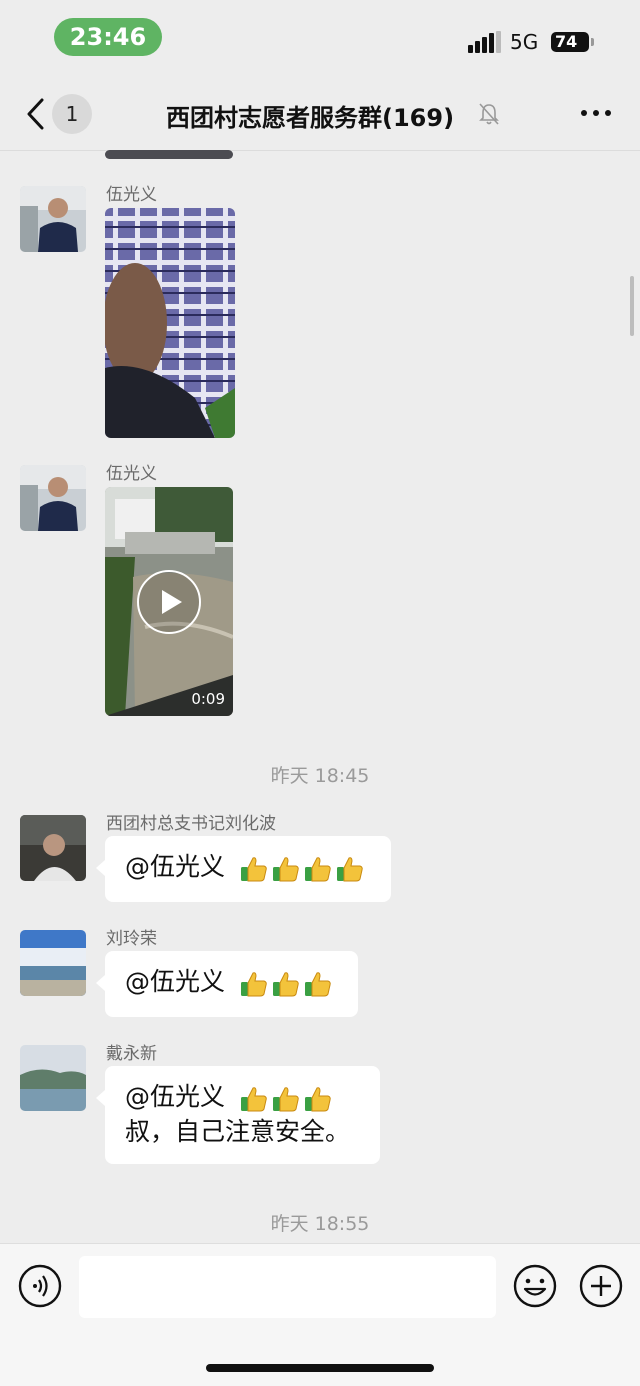 Image resolution: width=640 pixels, height=1386 pixels. I want to click on nav-bar: 1 西团村志愿者服务群(169), so click(320, 115).